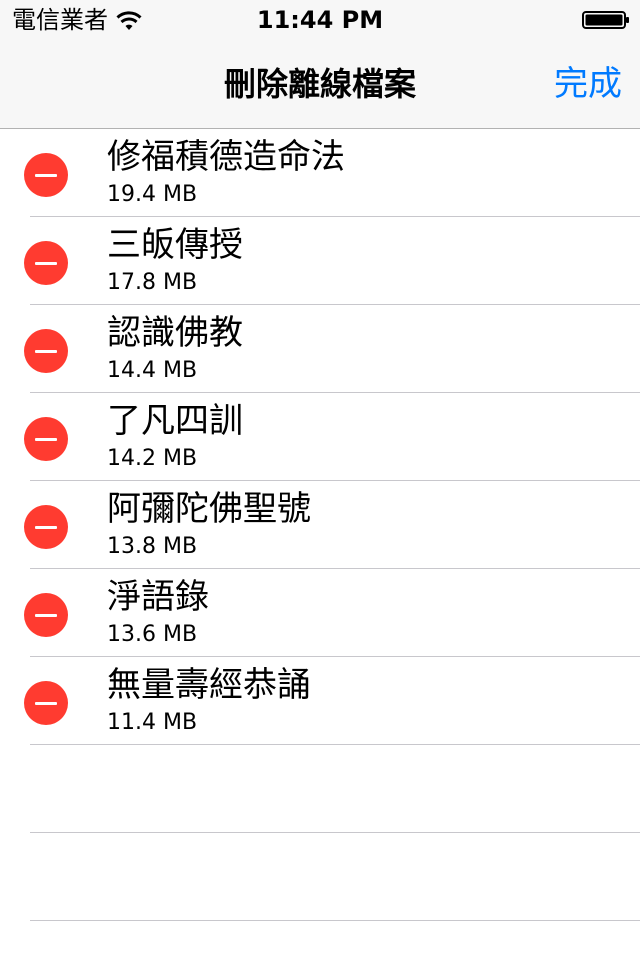  Describe the element at coordinates (152, 458) in the screenshot. I see `item-size: 14.2 MB` at that location.